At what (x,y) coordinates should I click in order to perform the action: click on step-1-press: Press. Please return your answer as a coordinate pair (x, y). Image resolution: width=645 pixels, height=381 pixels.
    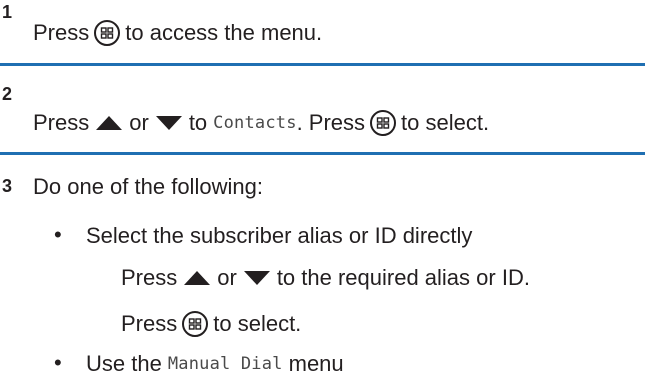
    Looking at the image, I should click on (61, 32).